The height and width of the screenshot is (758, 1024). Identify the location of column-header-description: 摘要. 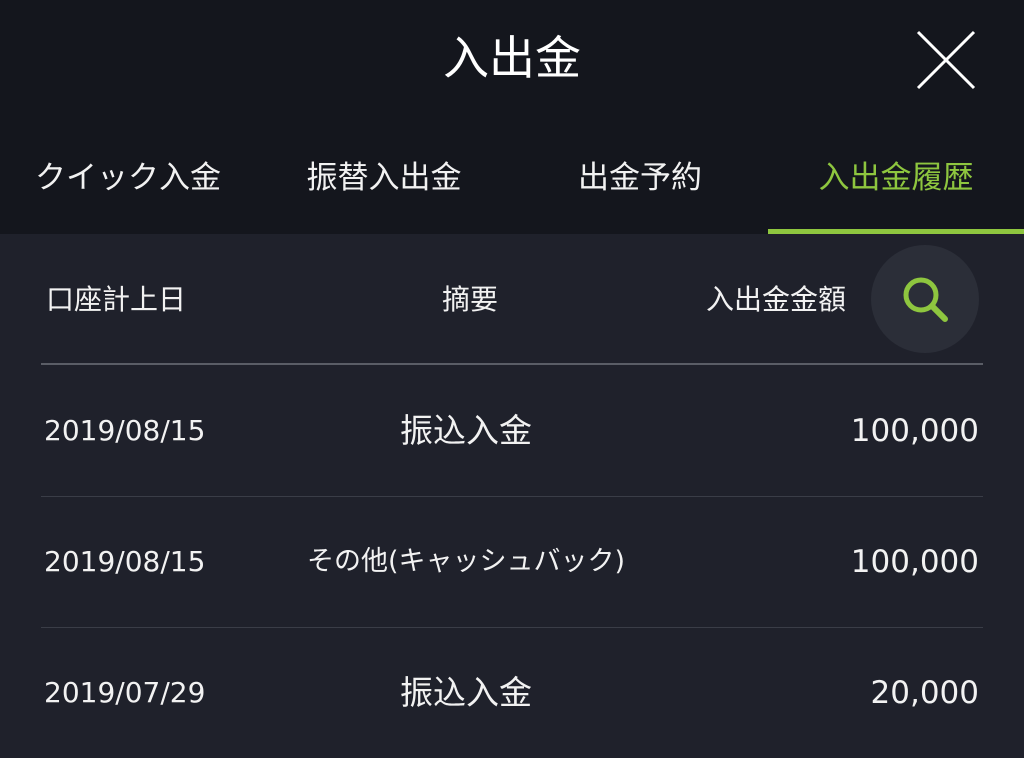
(469, 299).